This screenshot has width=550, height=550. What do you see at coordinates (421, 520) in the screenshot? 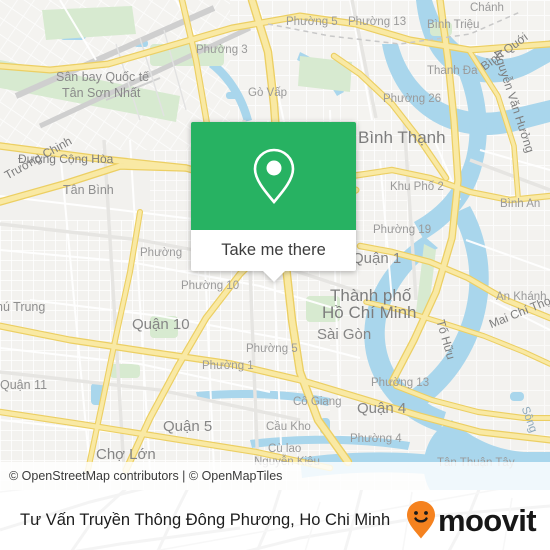
I see `moovit-pin-smiley-icon` at bounding box center [421, 520].